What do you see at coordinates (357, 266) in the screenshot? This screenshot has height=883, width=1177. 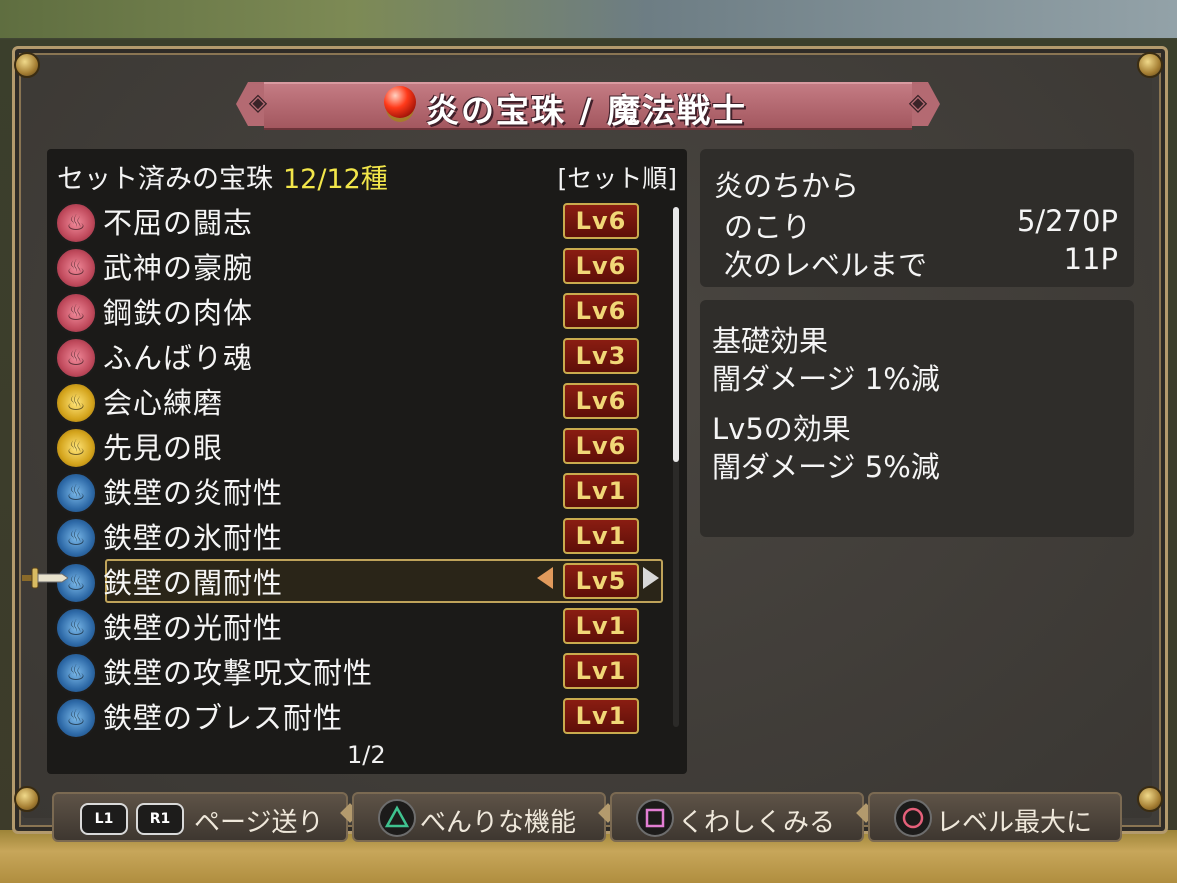 I see `list-item: ♨ 武神の豪腕 Lv6` at bounding box center [357, 266].